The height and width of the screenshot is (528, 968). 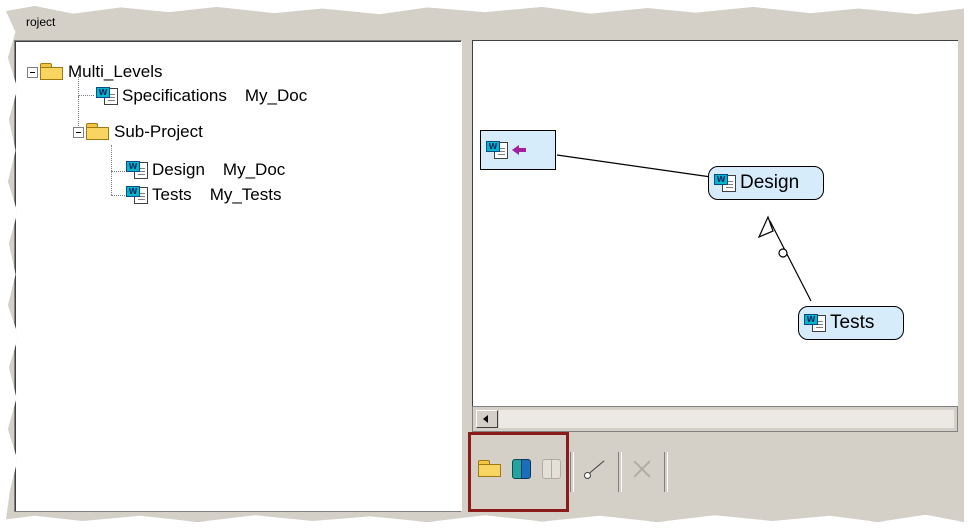 What do you see at coordinates (487, 419) in the screenshot?
I see `scroll-left-button` at bounding box center [487, 419].